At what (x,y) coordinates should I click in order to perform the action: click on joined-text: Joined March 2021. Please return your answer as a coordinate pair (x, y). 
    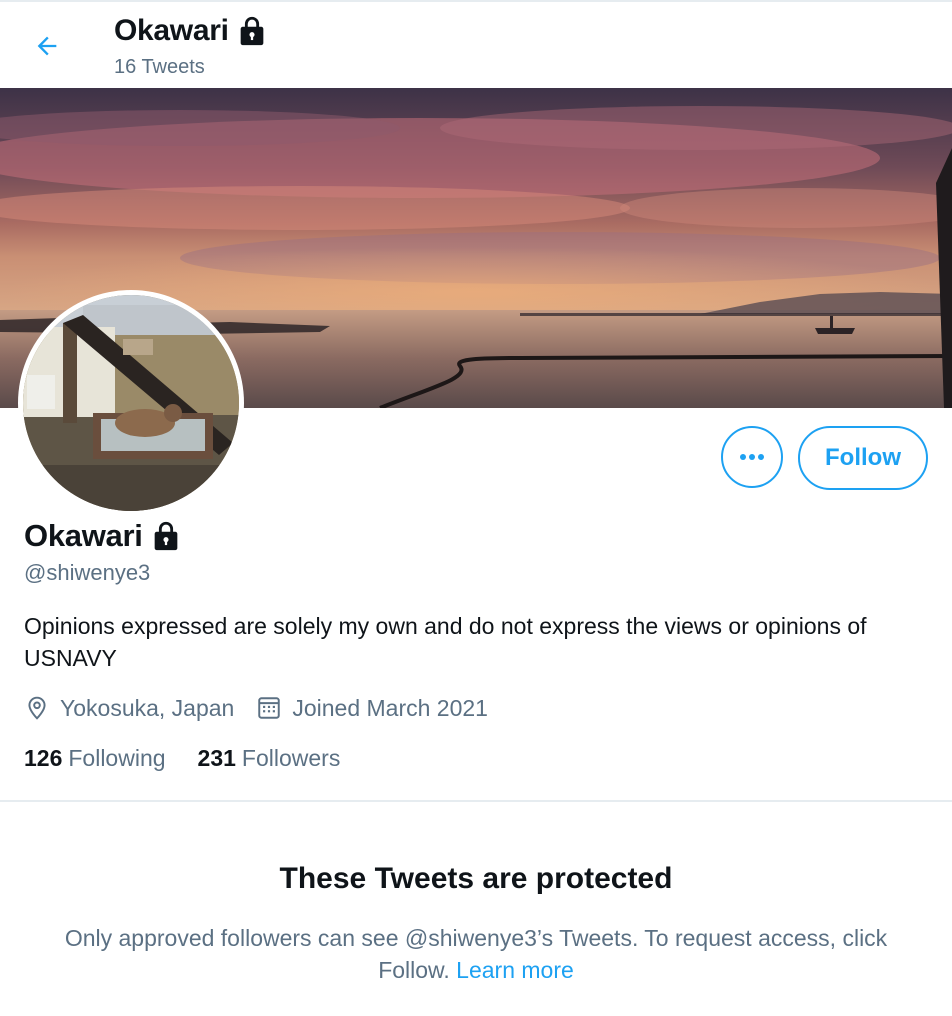
    Looking at the image, I should click on (390, 707).